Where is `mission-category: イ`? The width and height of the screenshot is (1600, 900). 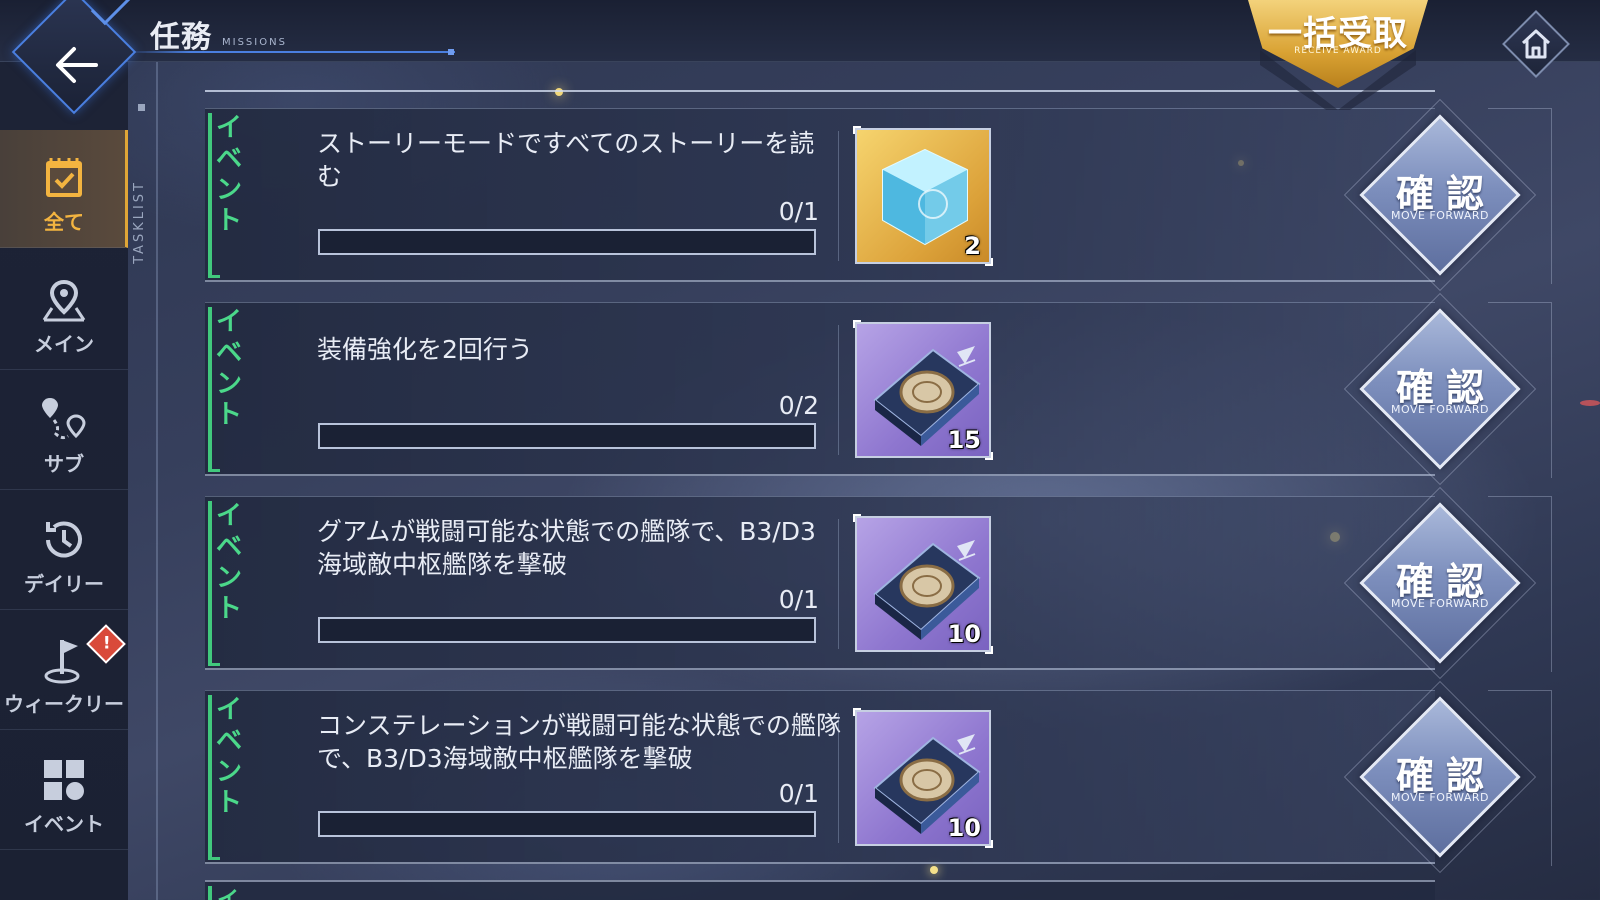 mission-category: イ is located at coordinates (228, 891).